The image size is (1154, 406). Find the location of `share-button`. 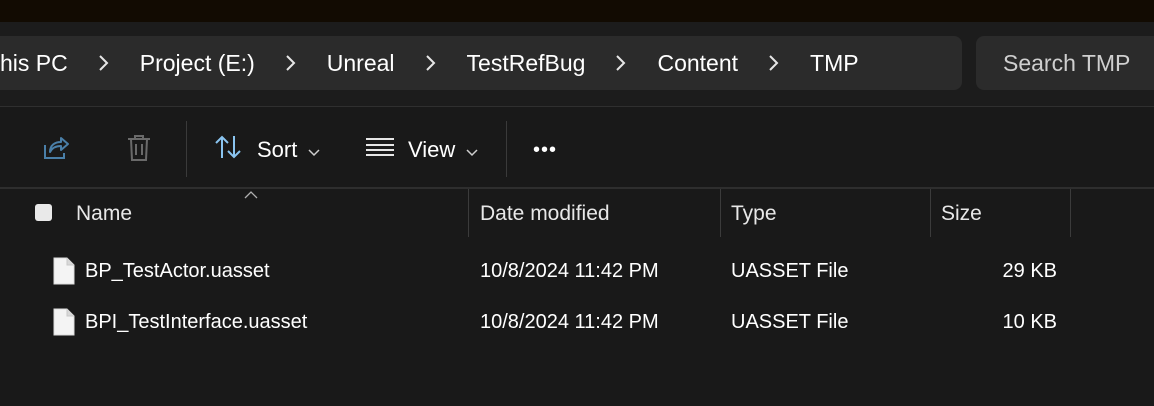

share-button is located at coordinates (55, 151).